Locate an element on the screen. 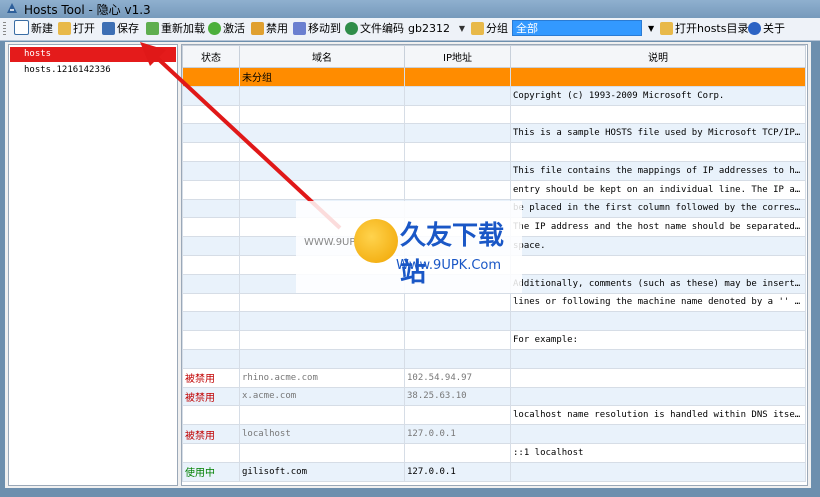 The height and width of the screenshot is (497, 820). table-row: 被禁用 x.acme.com 38.25.63.10 is located at coordinates (494, 396).